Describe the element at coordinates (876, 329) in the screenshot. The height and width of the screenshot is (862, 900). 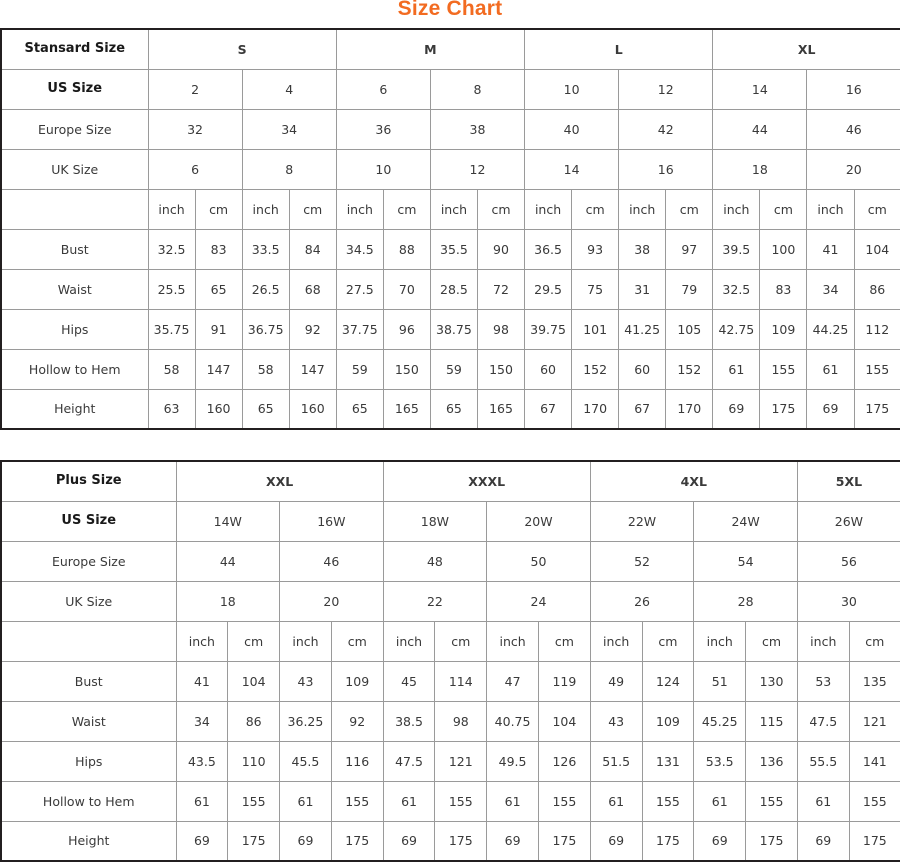
I see `standard-measurement-cell: 112` at that location.